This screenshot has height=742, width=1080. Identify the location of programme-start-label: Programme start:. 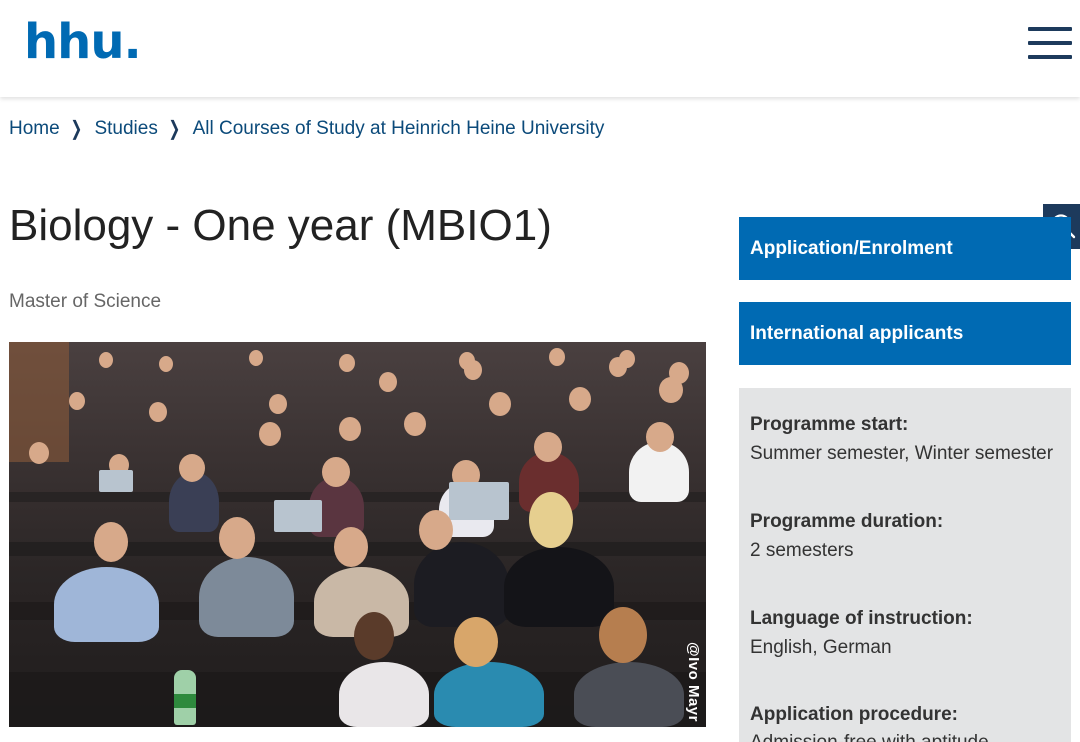
(829, 424).